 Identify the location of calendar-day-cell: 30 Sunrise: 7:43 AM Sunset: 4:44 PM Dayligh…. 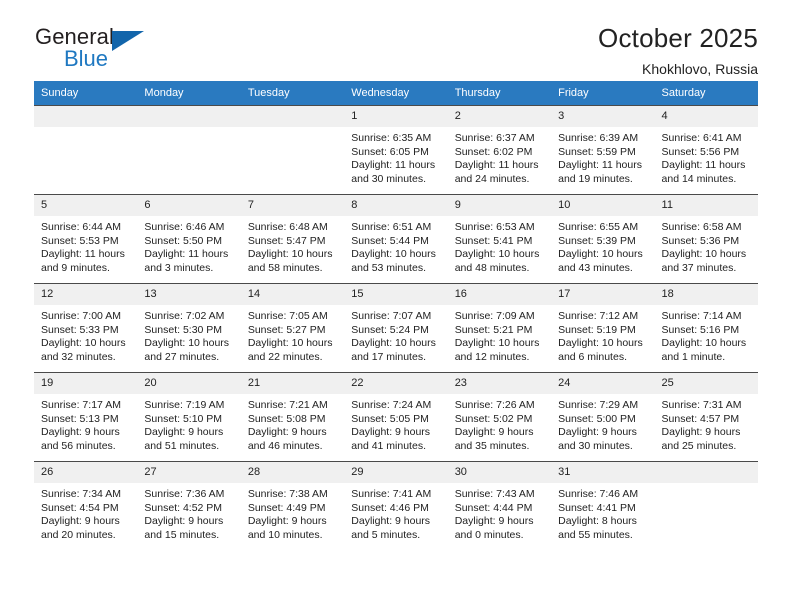
(499, 506).